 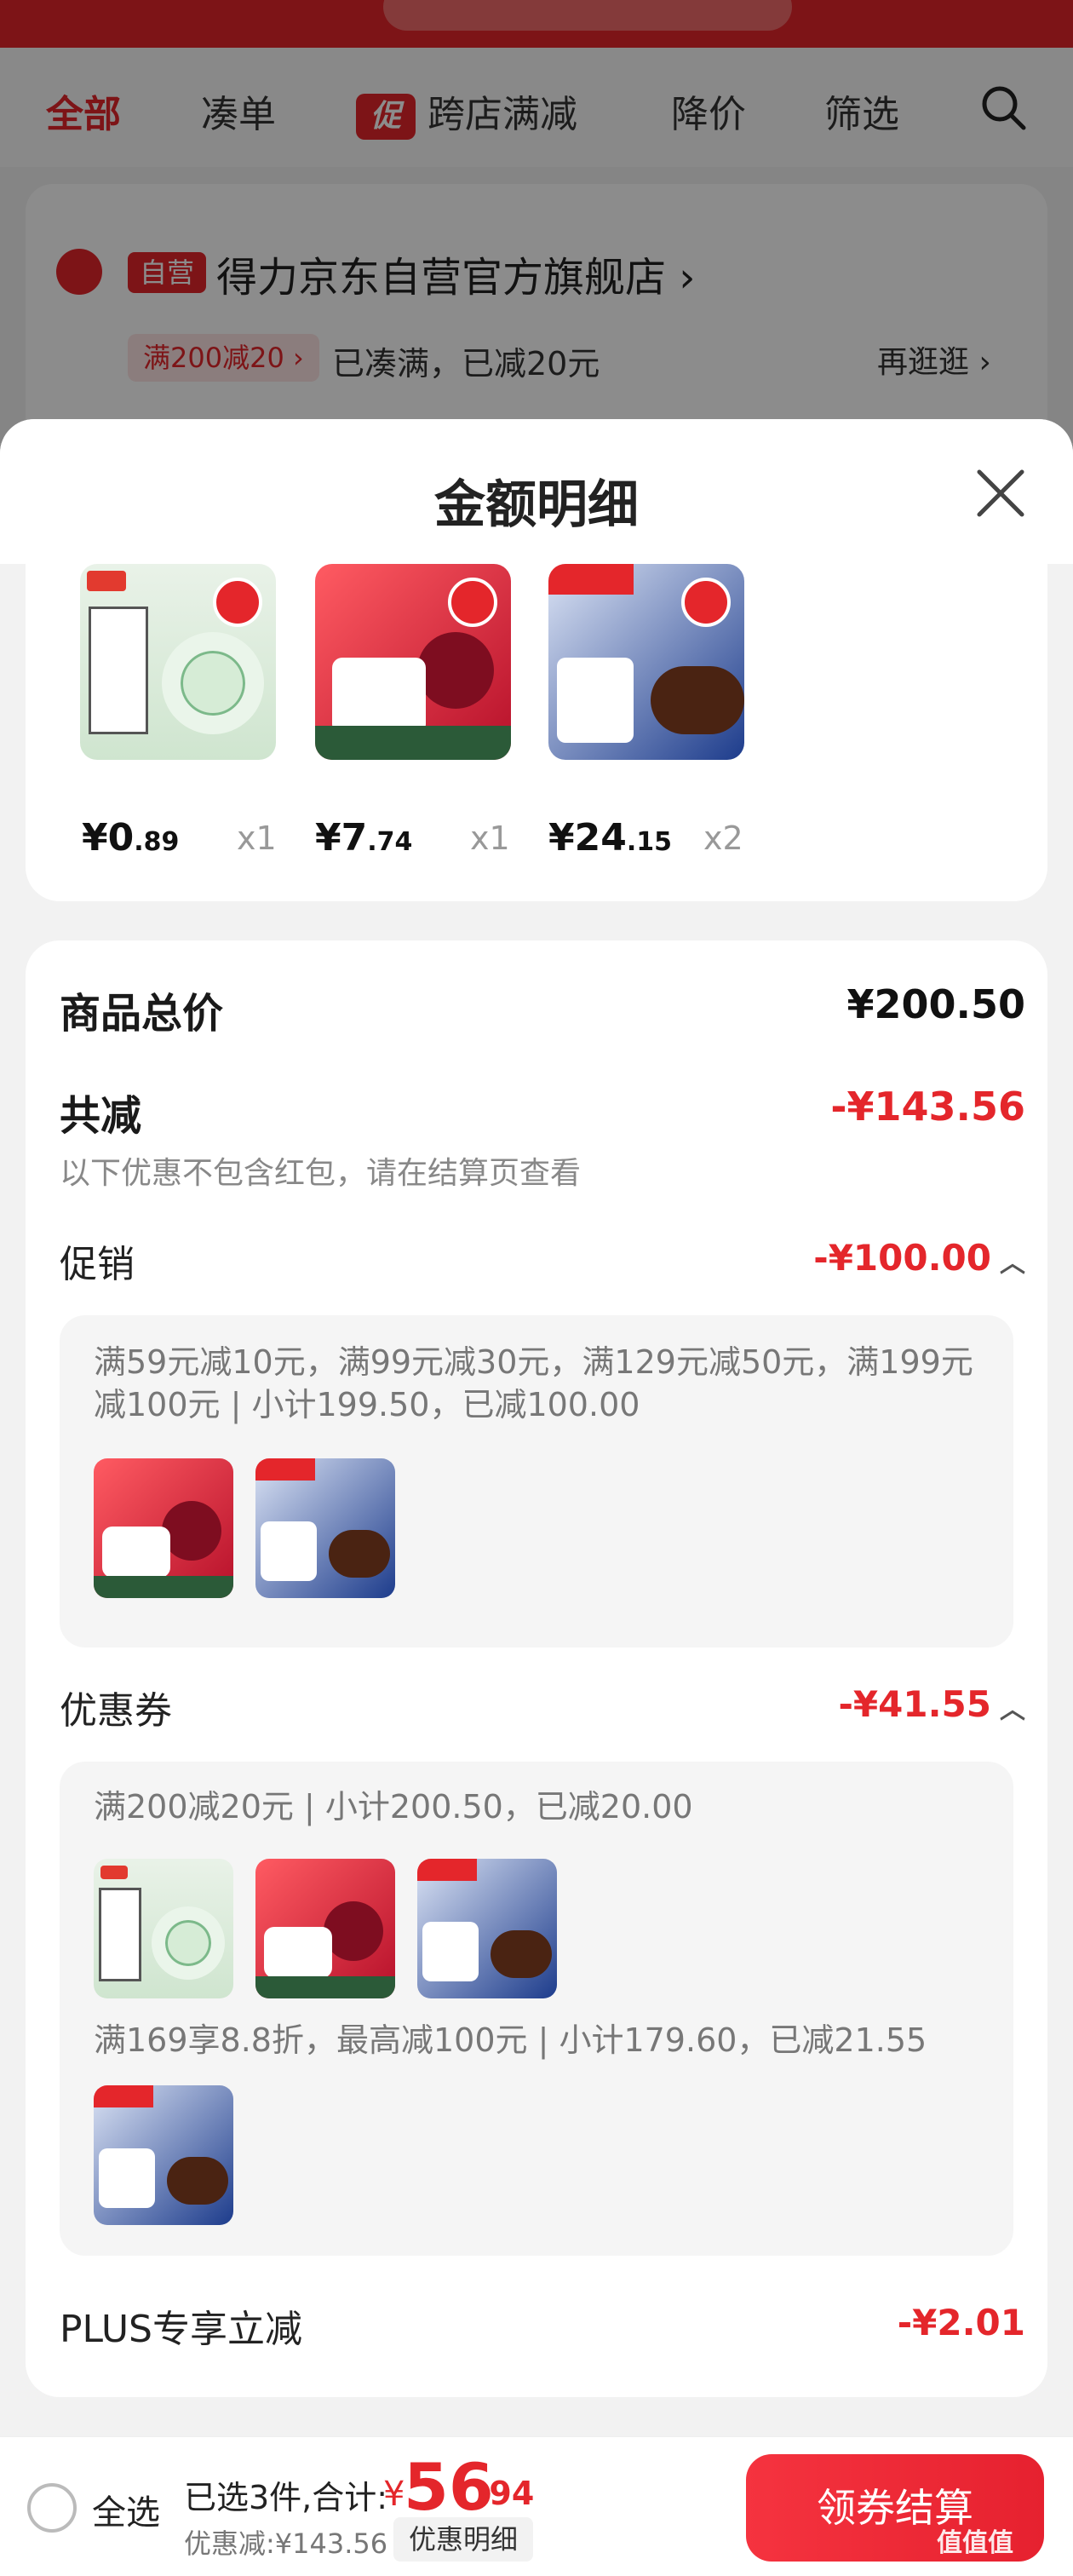 What do you see at coordinates (506, 2494) in the screenshot?
I see `total-amount-decimal: .94` at bounding box center [506, 2494].